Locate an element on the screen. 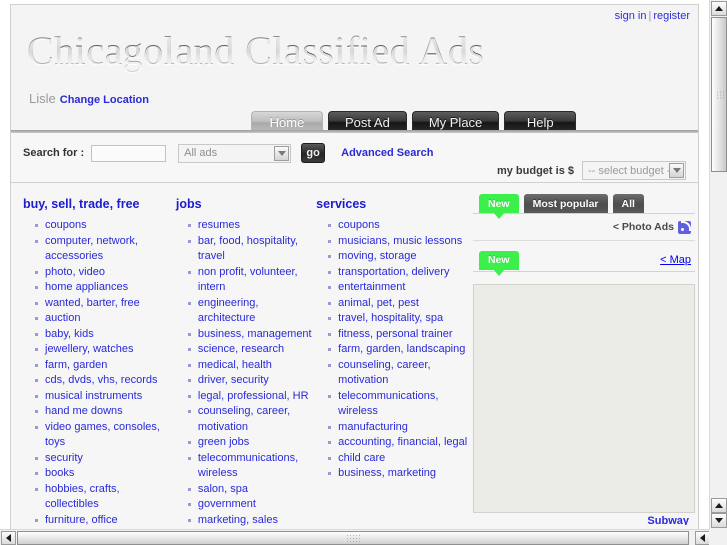 The height and width of the screenshot is (545, 727). list-item: moving, storage is located at coordinates (399, 257).